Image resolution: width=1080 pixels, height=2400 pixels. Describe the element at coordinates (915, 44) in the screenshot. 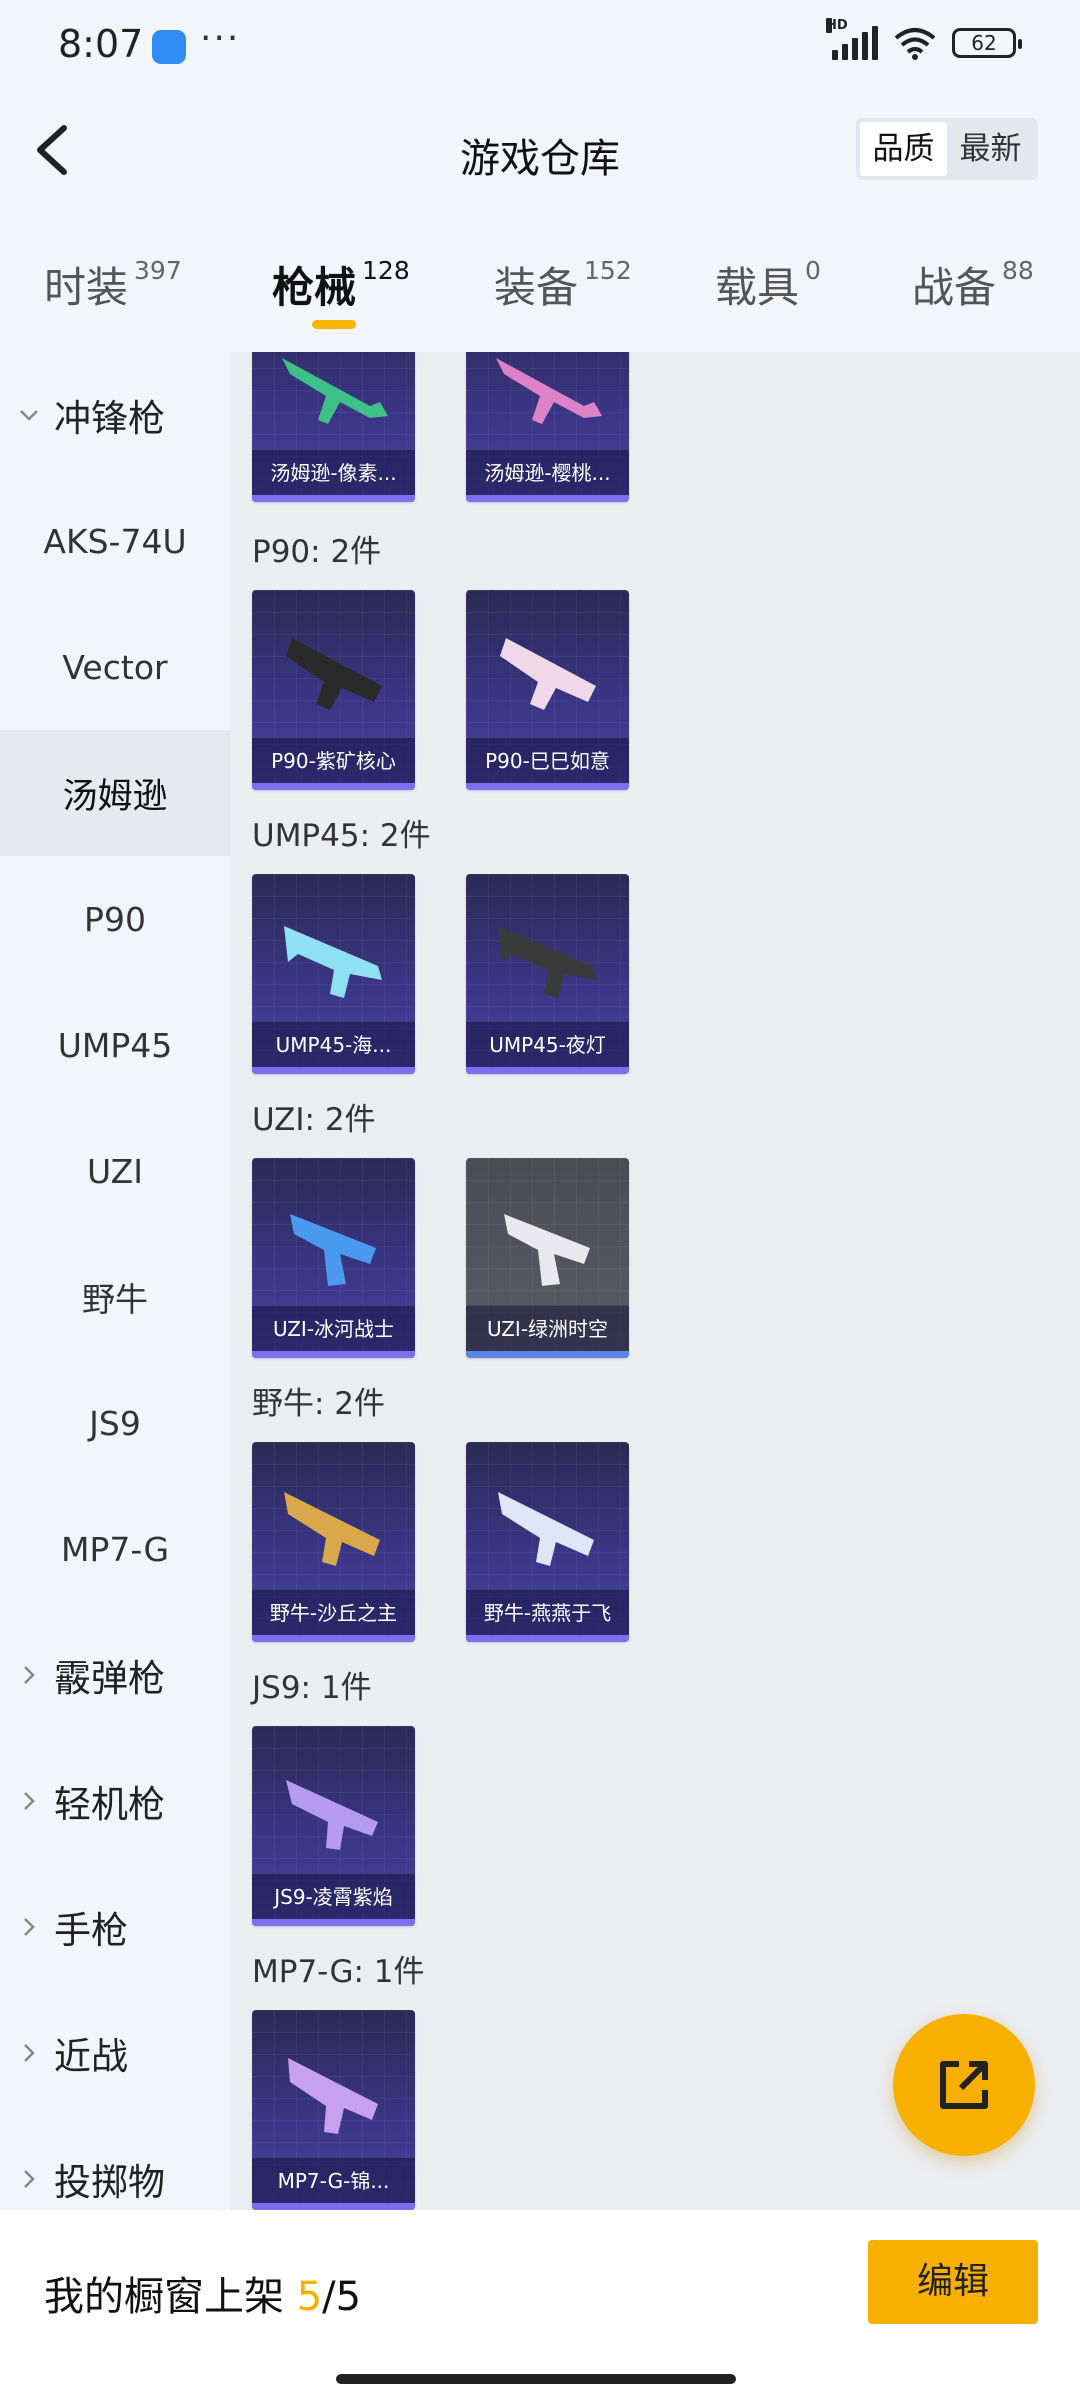

I see `wifi-icon` at that location.